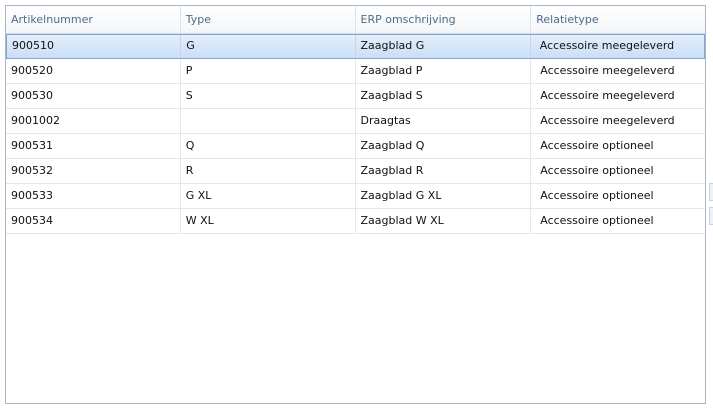 The image size is (713, 410). Describe the element at coordinates (618, 19) in the screenshot. I see `column-header-relatietype: Relatietype` at that location.